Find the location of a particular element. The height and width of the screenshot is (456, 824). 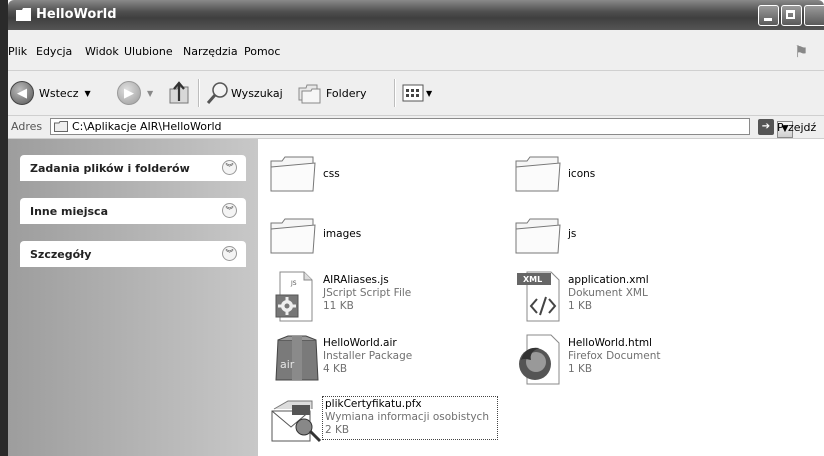

back-arrow-icon: ◀ is located at coordinates (22, 93).